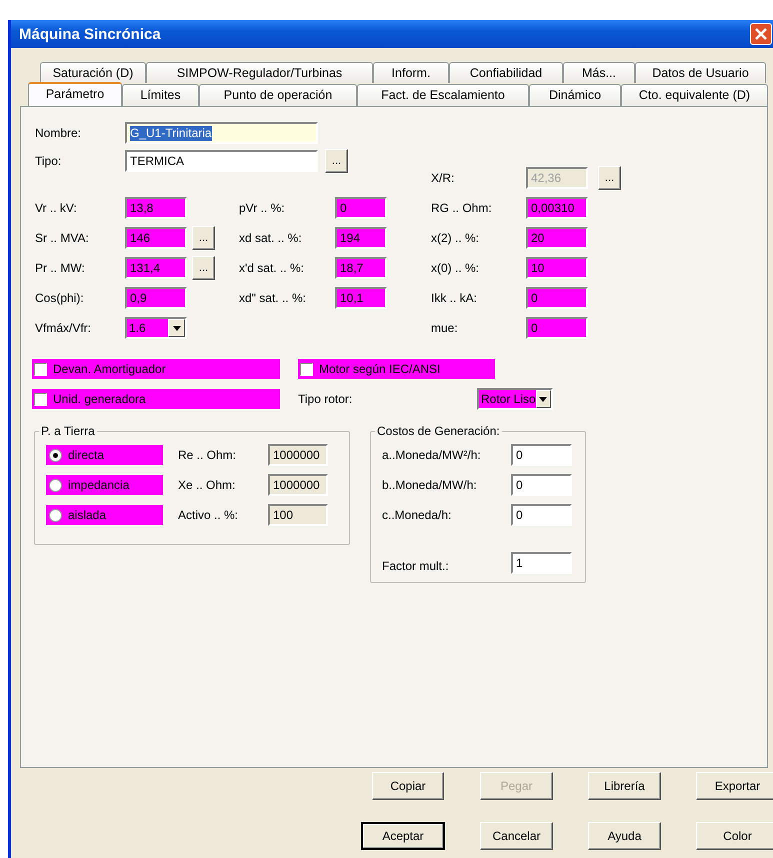 This screenshot has height=858, width=773. What do you see at coordinates (361, 268) in the screenshot?
I see `input-field: 18,7` at bounding box center [361, 268].